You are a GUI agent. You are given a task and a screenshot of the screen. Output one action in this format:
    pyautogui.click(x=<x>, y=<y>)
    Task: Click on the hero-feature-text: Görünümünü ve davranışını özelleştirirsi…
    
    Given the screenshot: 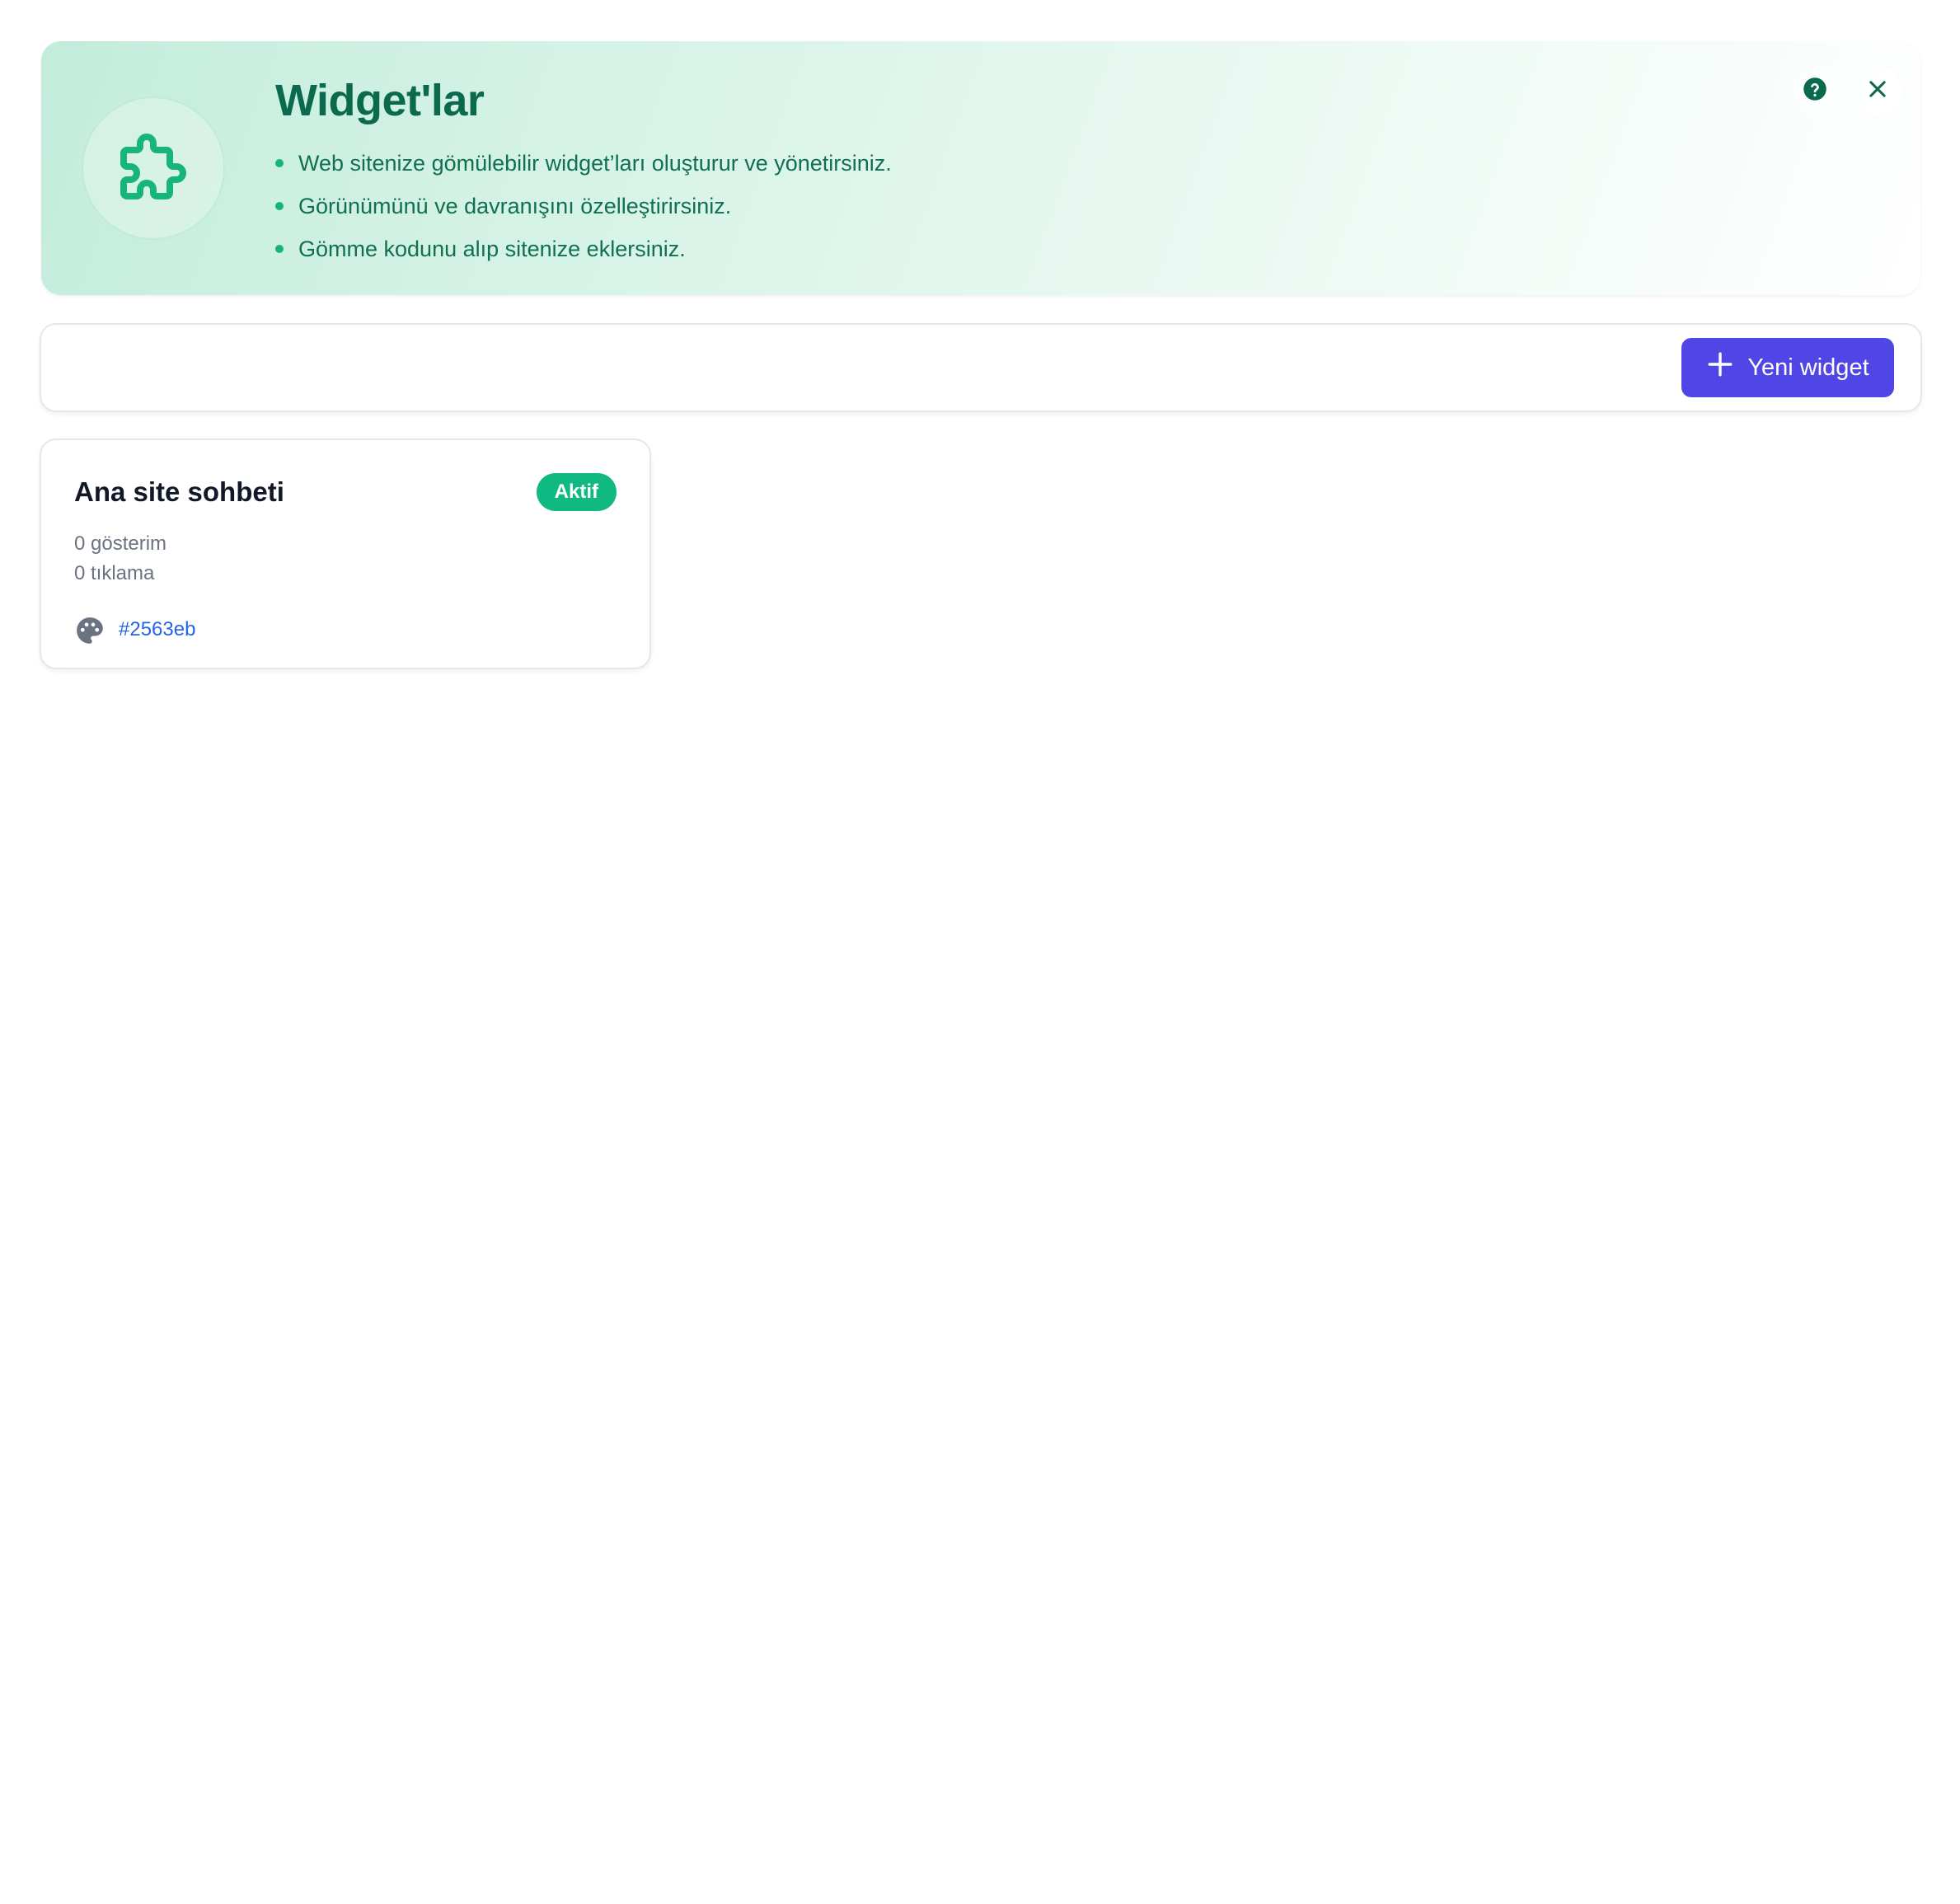 What is the action you would take?
    pyautogui.click(x=515, y=206)
    